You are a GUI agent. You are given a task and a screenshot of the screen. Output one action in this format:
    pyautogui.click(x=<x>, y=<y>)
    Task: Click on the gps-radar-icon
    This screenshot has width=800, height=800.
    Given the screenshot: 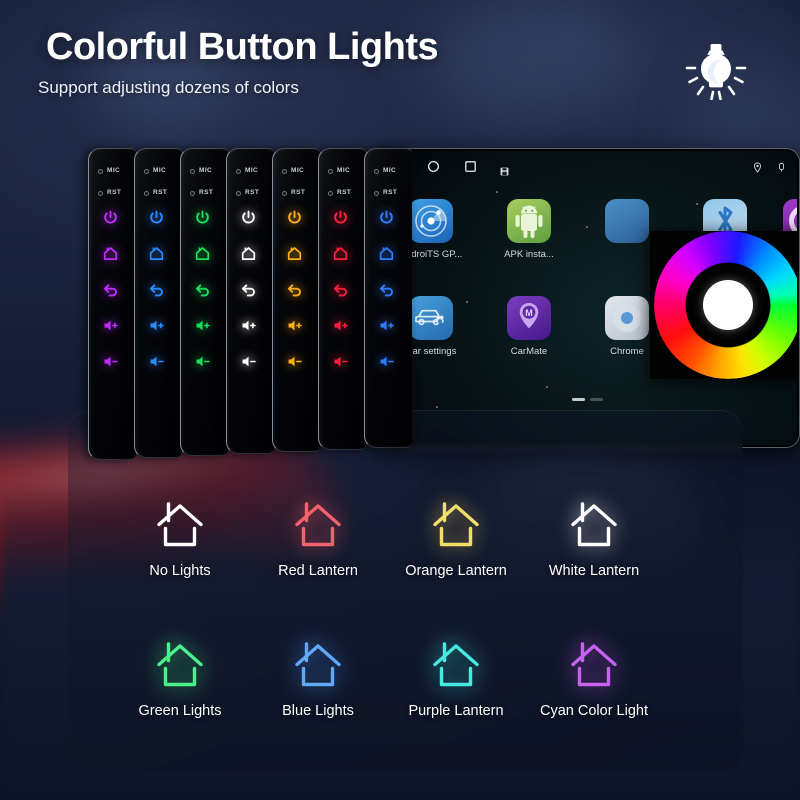 What is the action you would take?
    pyautogui.click(x=431, y=221)
    